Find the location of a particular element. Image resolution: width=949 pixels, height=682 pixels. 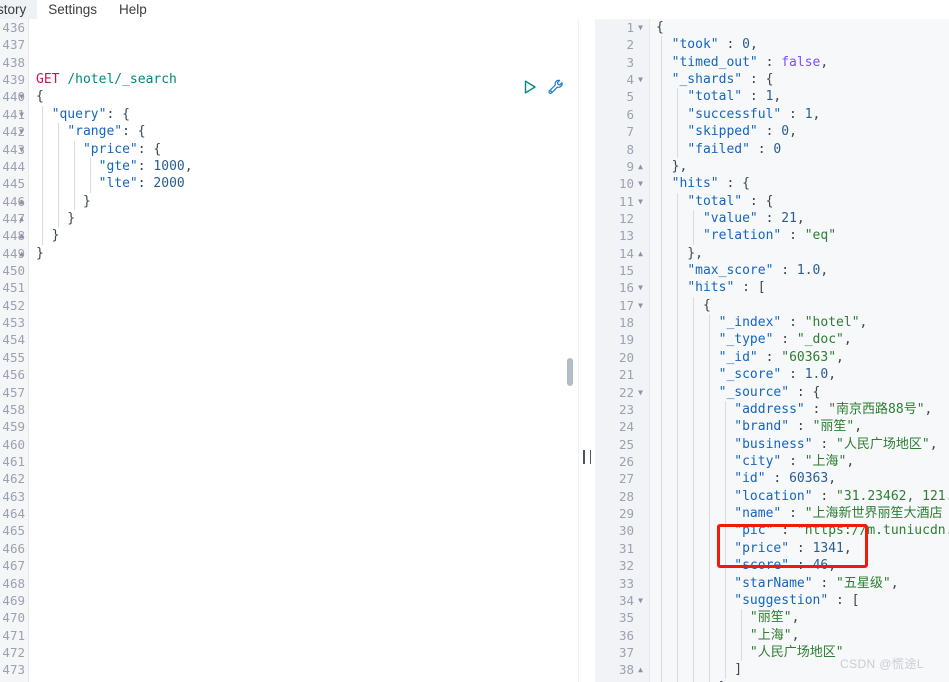

code-line: "max_score" : 1.0, is located at coordinates (799, 271).